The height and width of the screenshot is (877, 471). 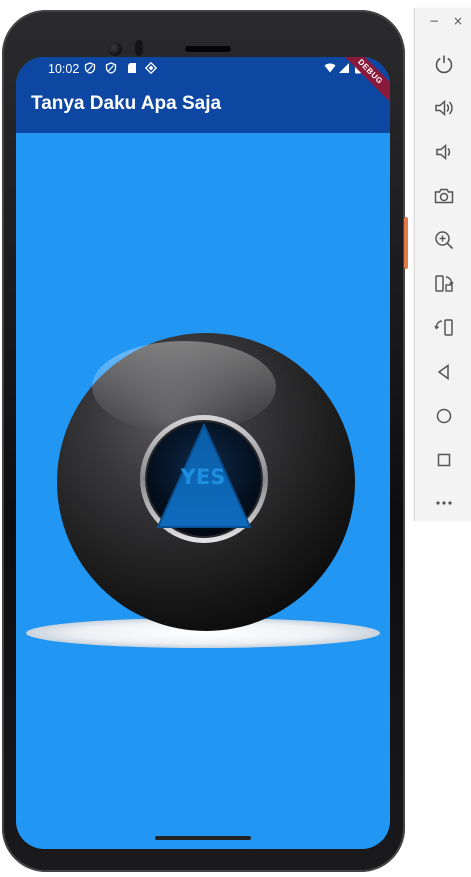 I want to click on front-camera, so click(x=115, y=49).